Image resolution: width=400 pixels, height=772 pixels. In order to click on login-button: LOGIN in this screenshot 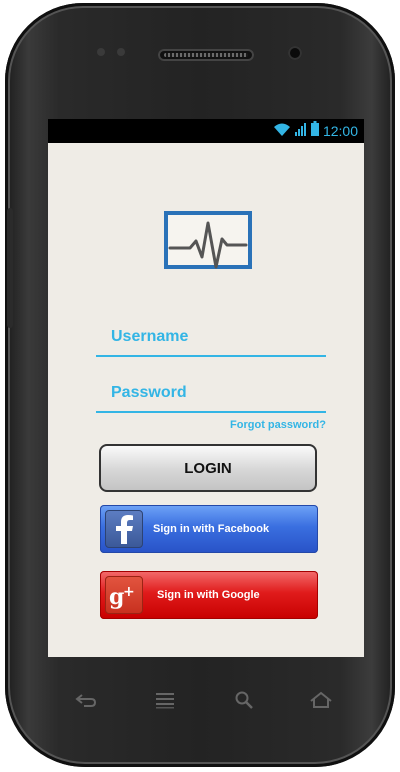, I will do `click(208, 468)`.